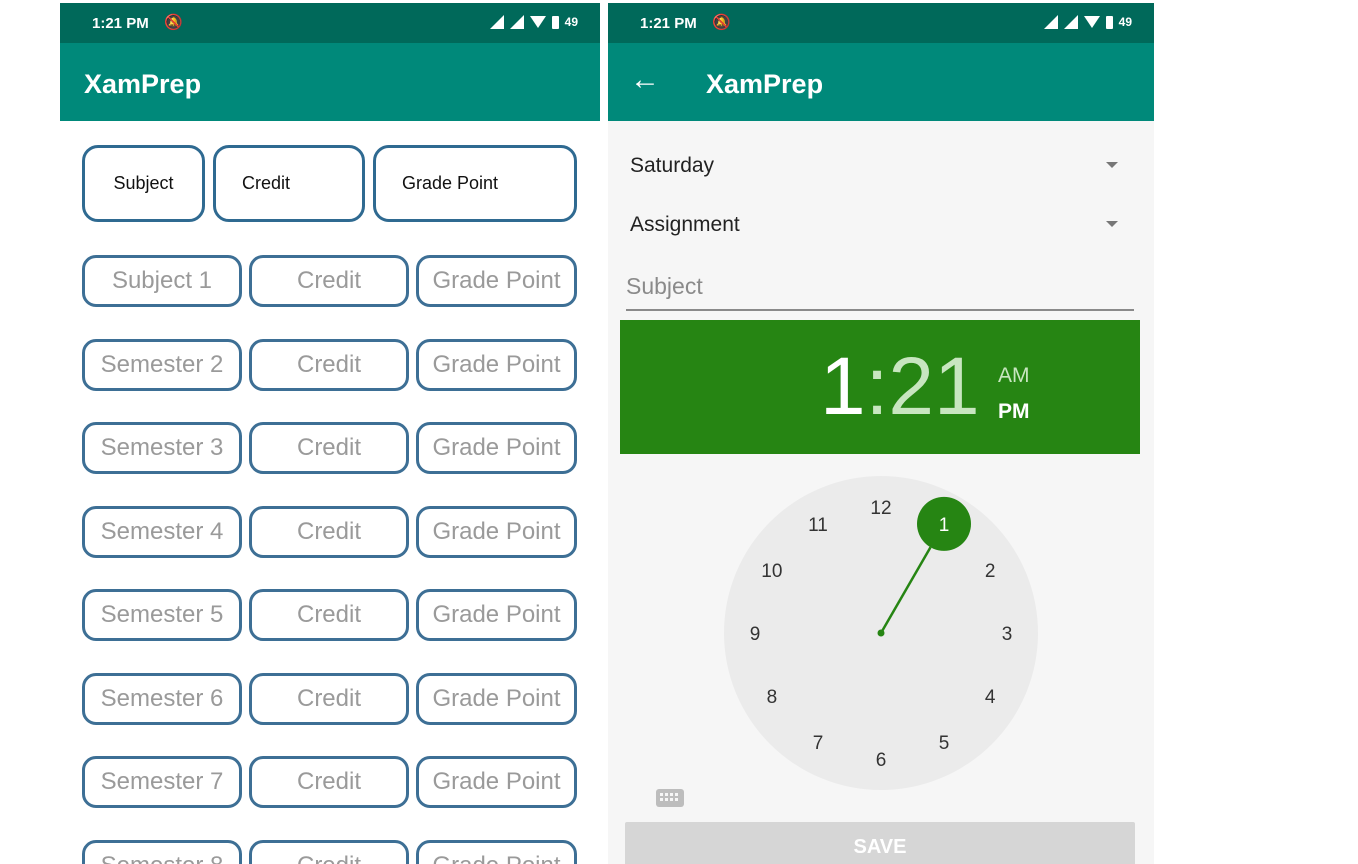 The width and height of the screenshot is (1358, 864). I want to click on subject-placeholder: Subject, so click(664, 286).